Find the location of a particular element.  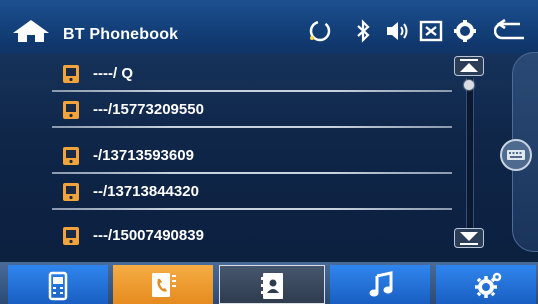

scroll-up-button is located at coordinates (469, 66).